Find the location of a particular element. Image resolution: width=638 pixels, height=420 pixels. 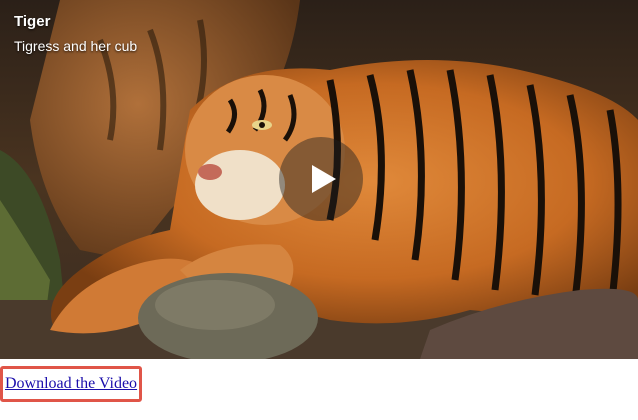

download-video-link: Download the Video is located at coordinates (71, 384).